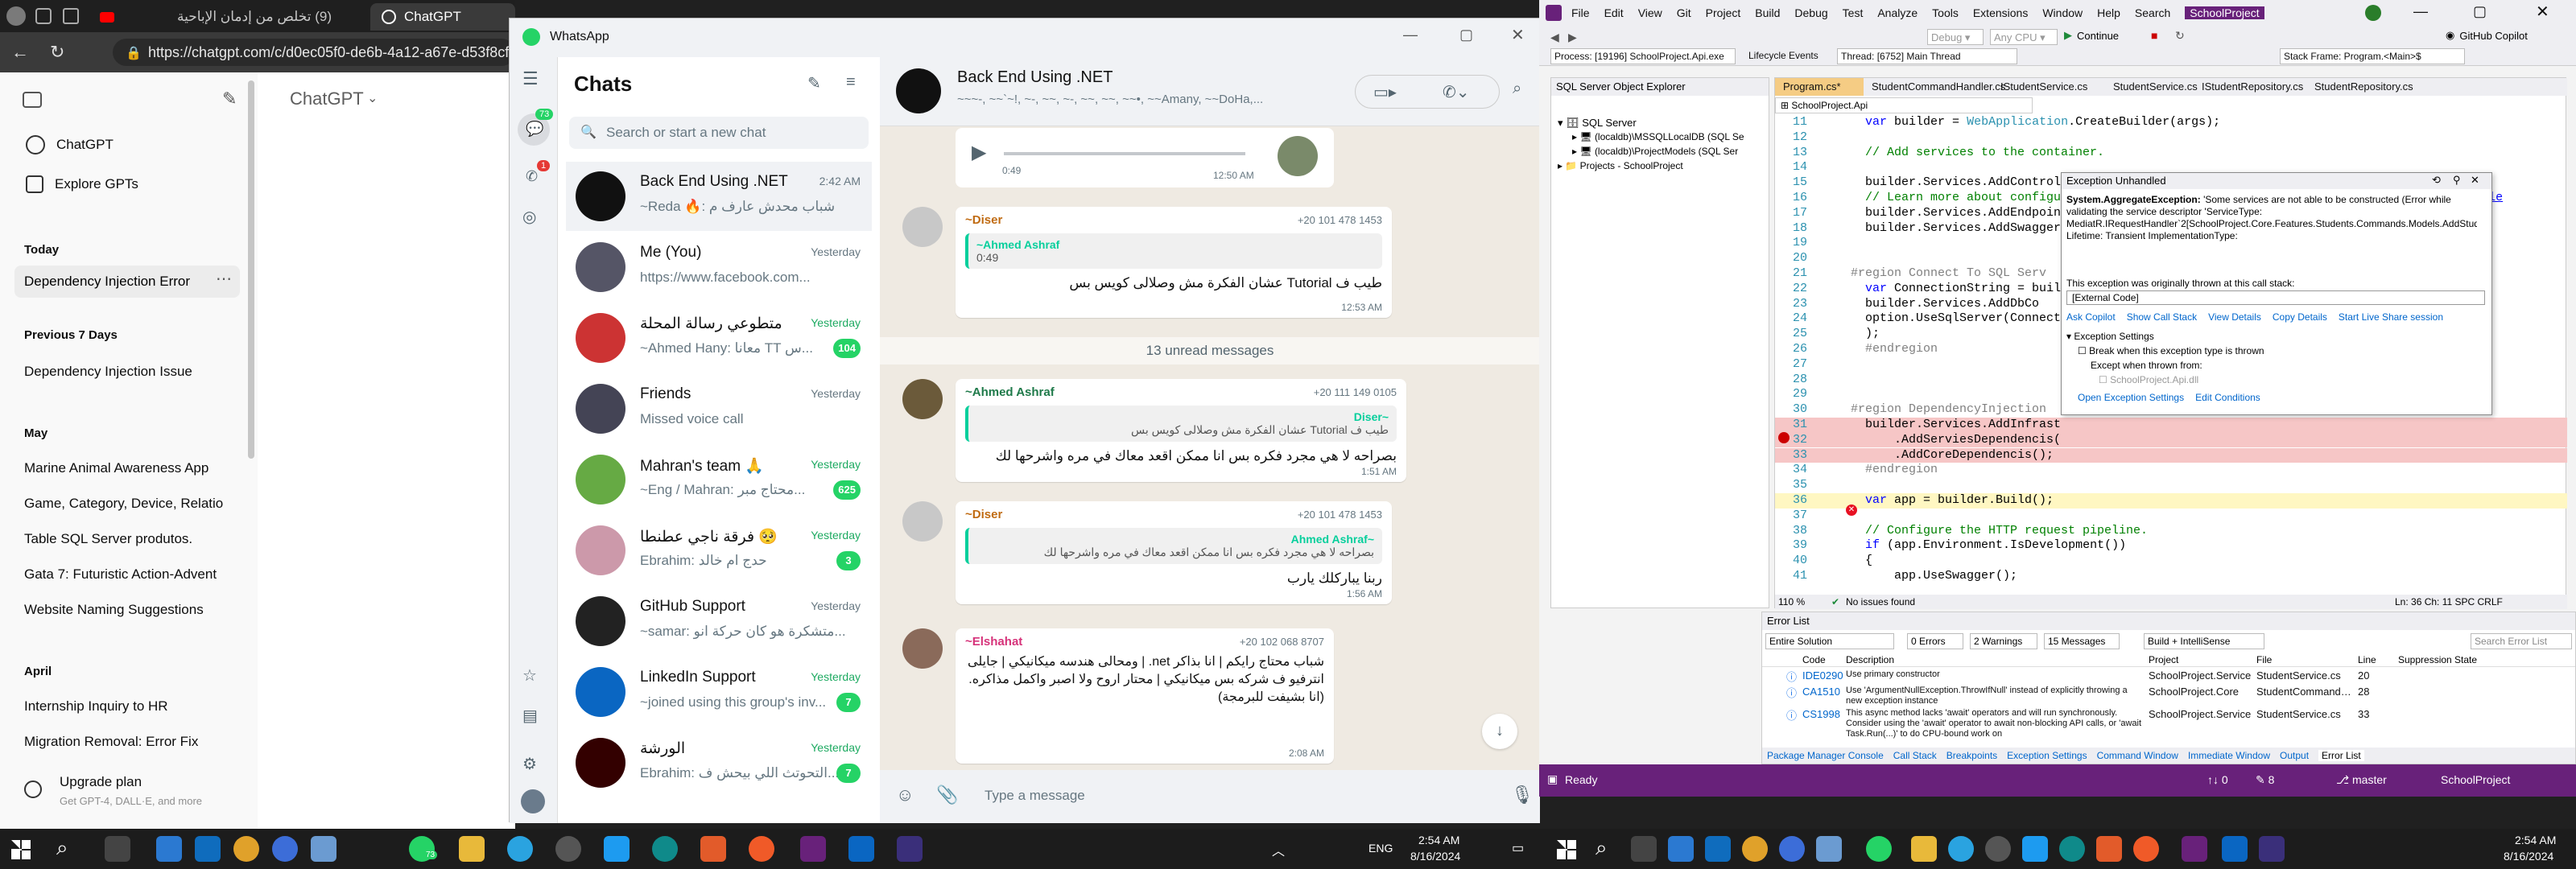 The width and height of the screenshot is (2576, 869). I want to click on visual-studio-taskbar-icon, so click(813, 849).